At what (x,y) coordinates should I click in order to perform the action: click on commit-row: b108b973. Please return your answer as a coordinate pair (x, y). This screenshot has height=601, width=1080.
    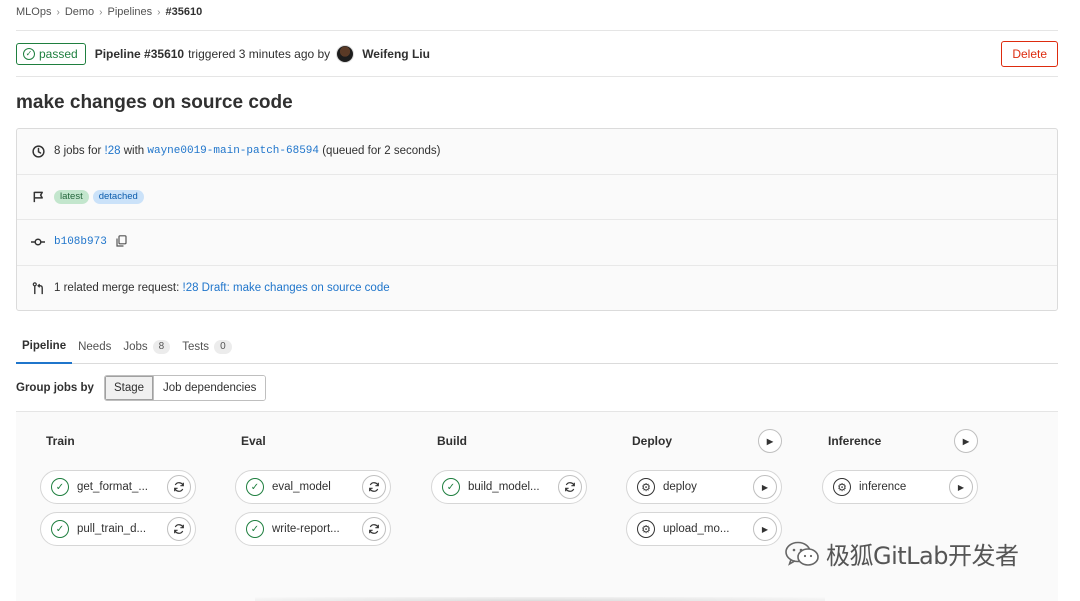
    Looking at the image, I should click on (537, 243).